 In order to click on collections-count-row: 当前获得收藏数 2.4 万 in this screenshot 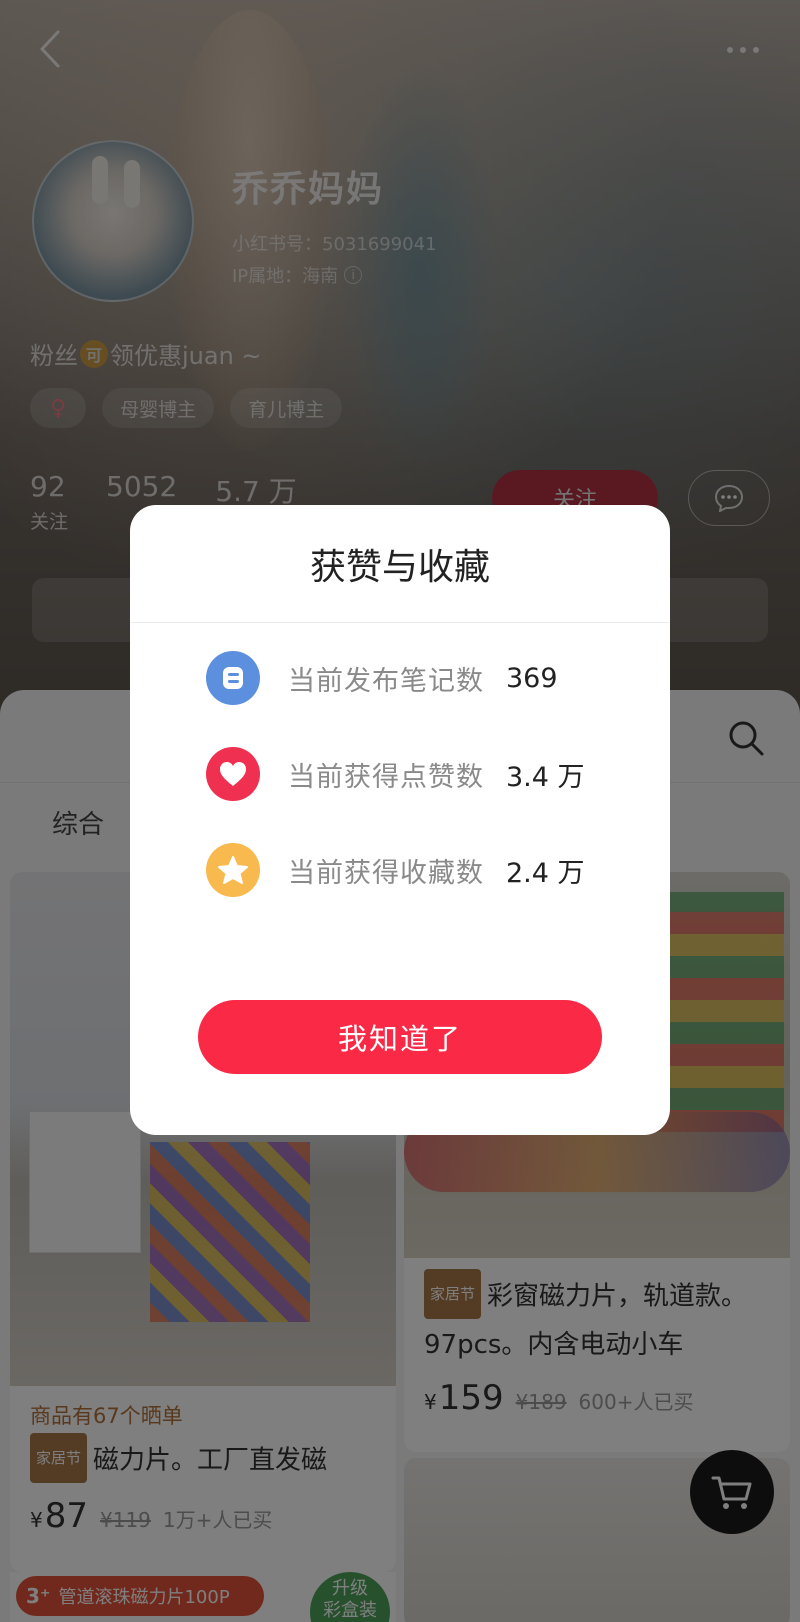, I will do `click(395, 870)`.